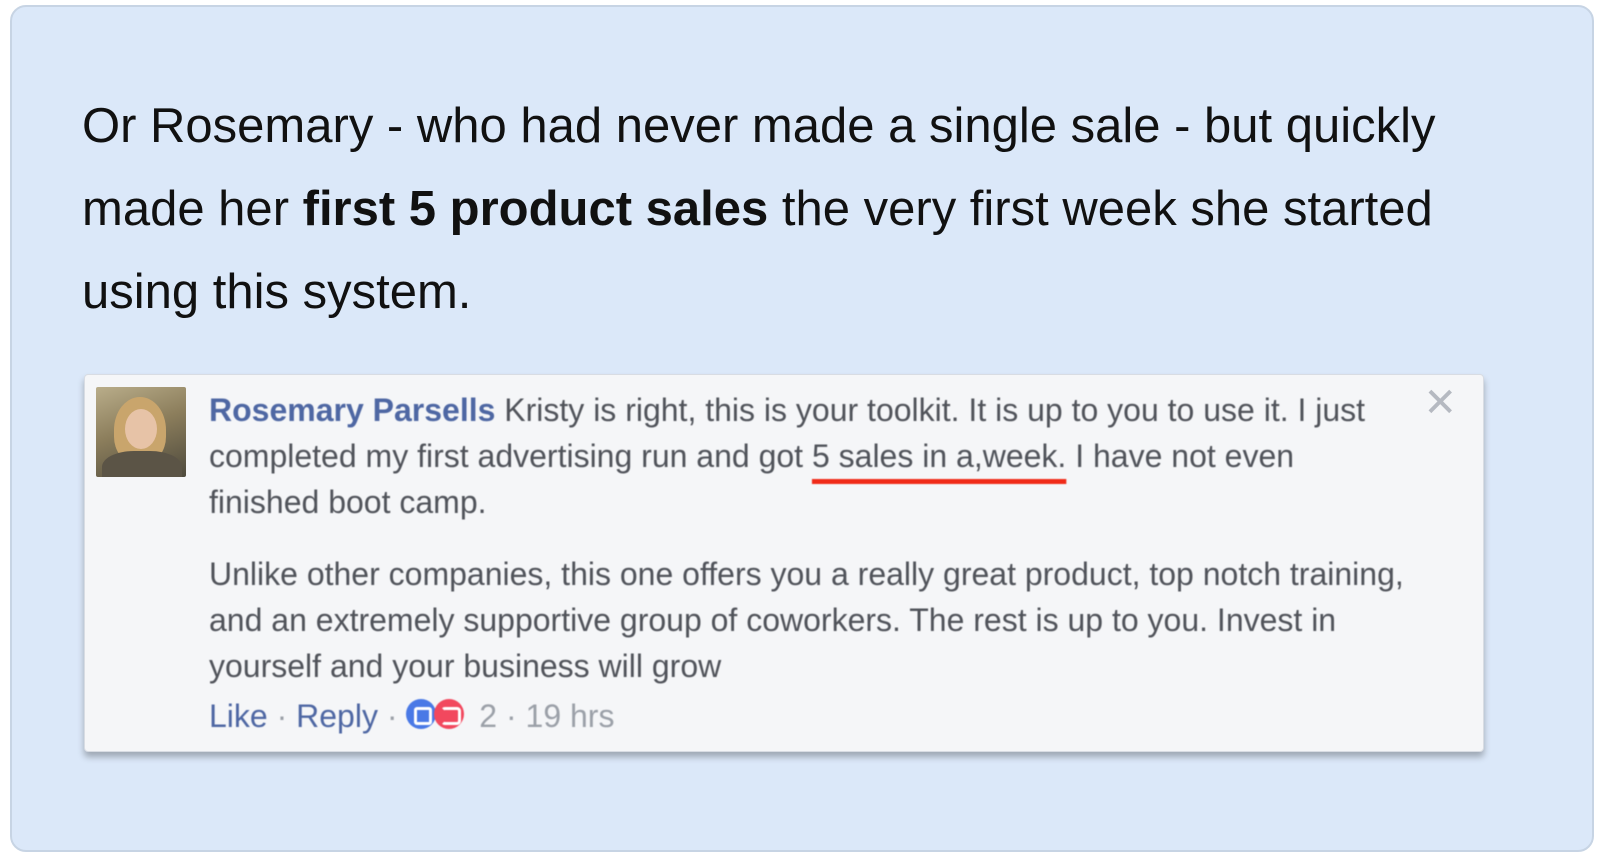  I want to click on avatar, so click(141, 432).